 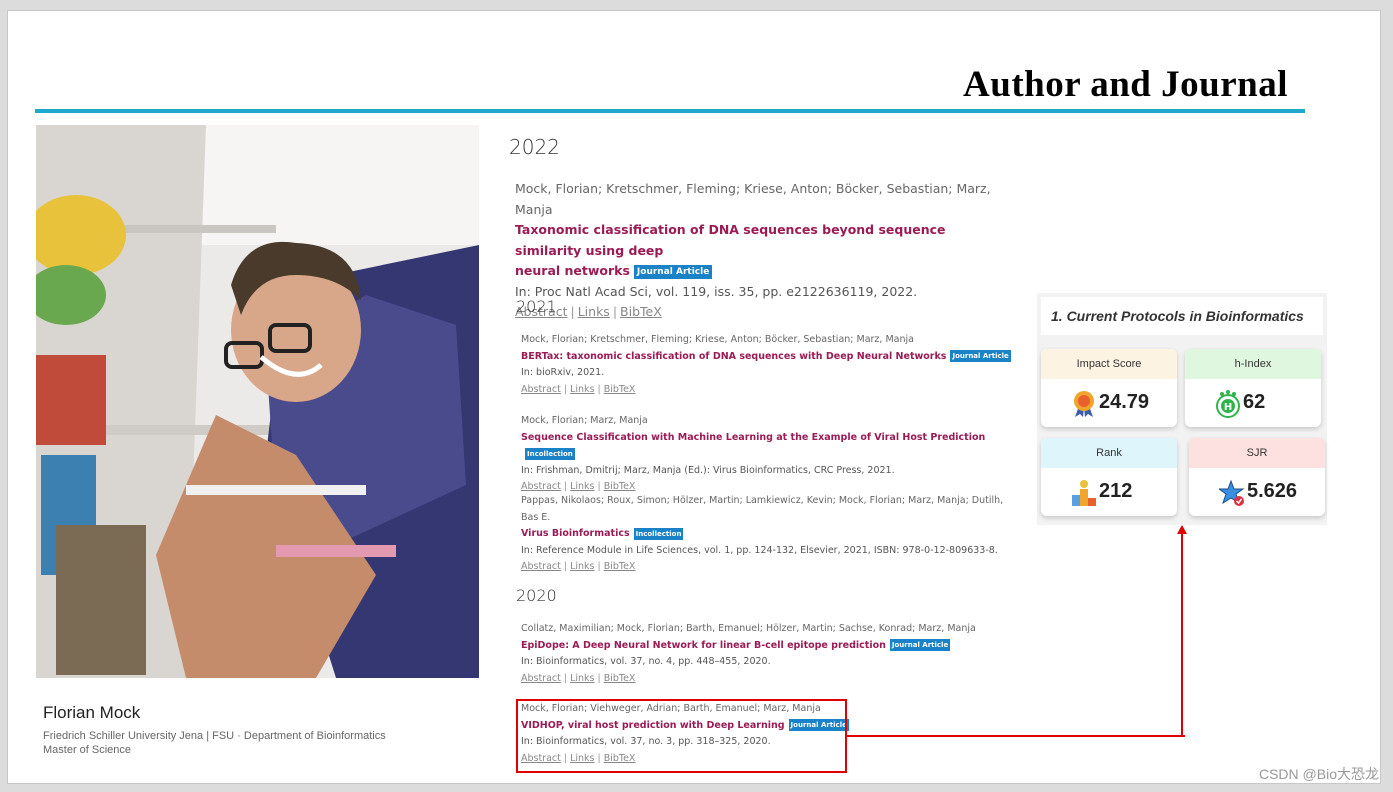 I want to click on year-heading-2020: 2020, so click(x=536, y=595).